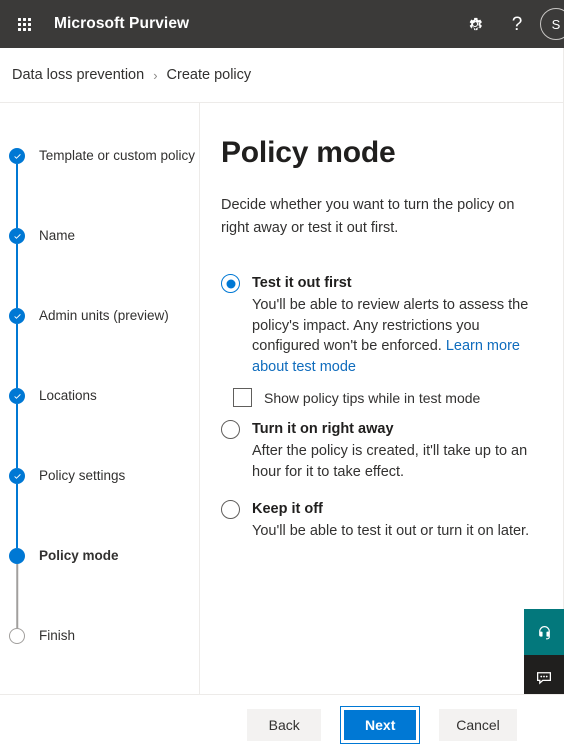 Image resolution: width=564 pixels, height=754 pixels. I want to click on cancel-button: Cancel, so click(478, 724).